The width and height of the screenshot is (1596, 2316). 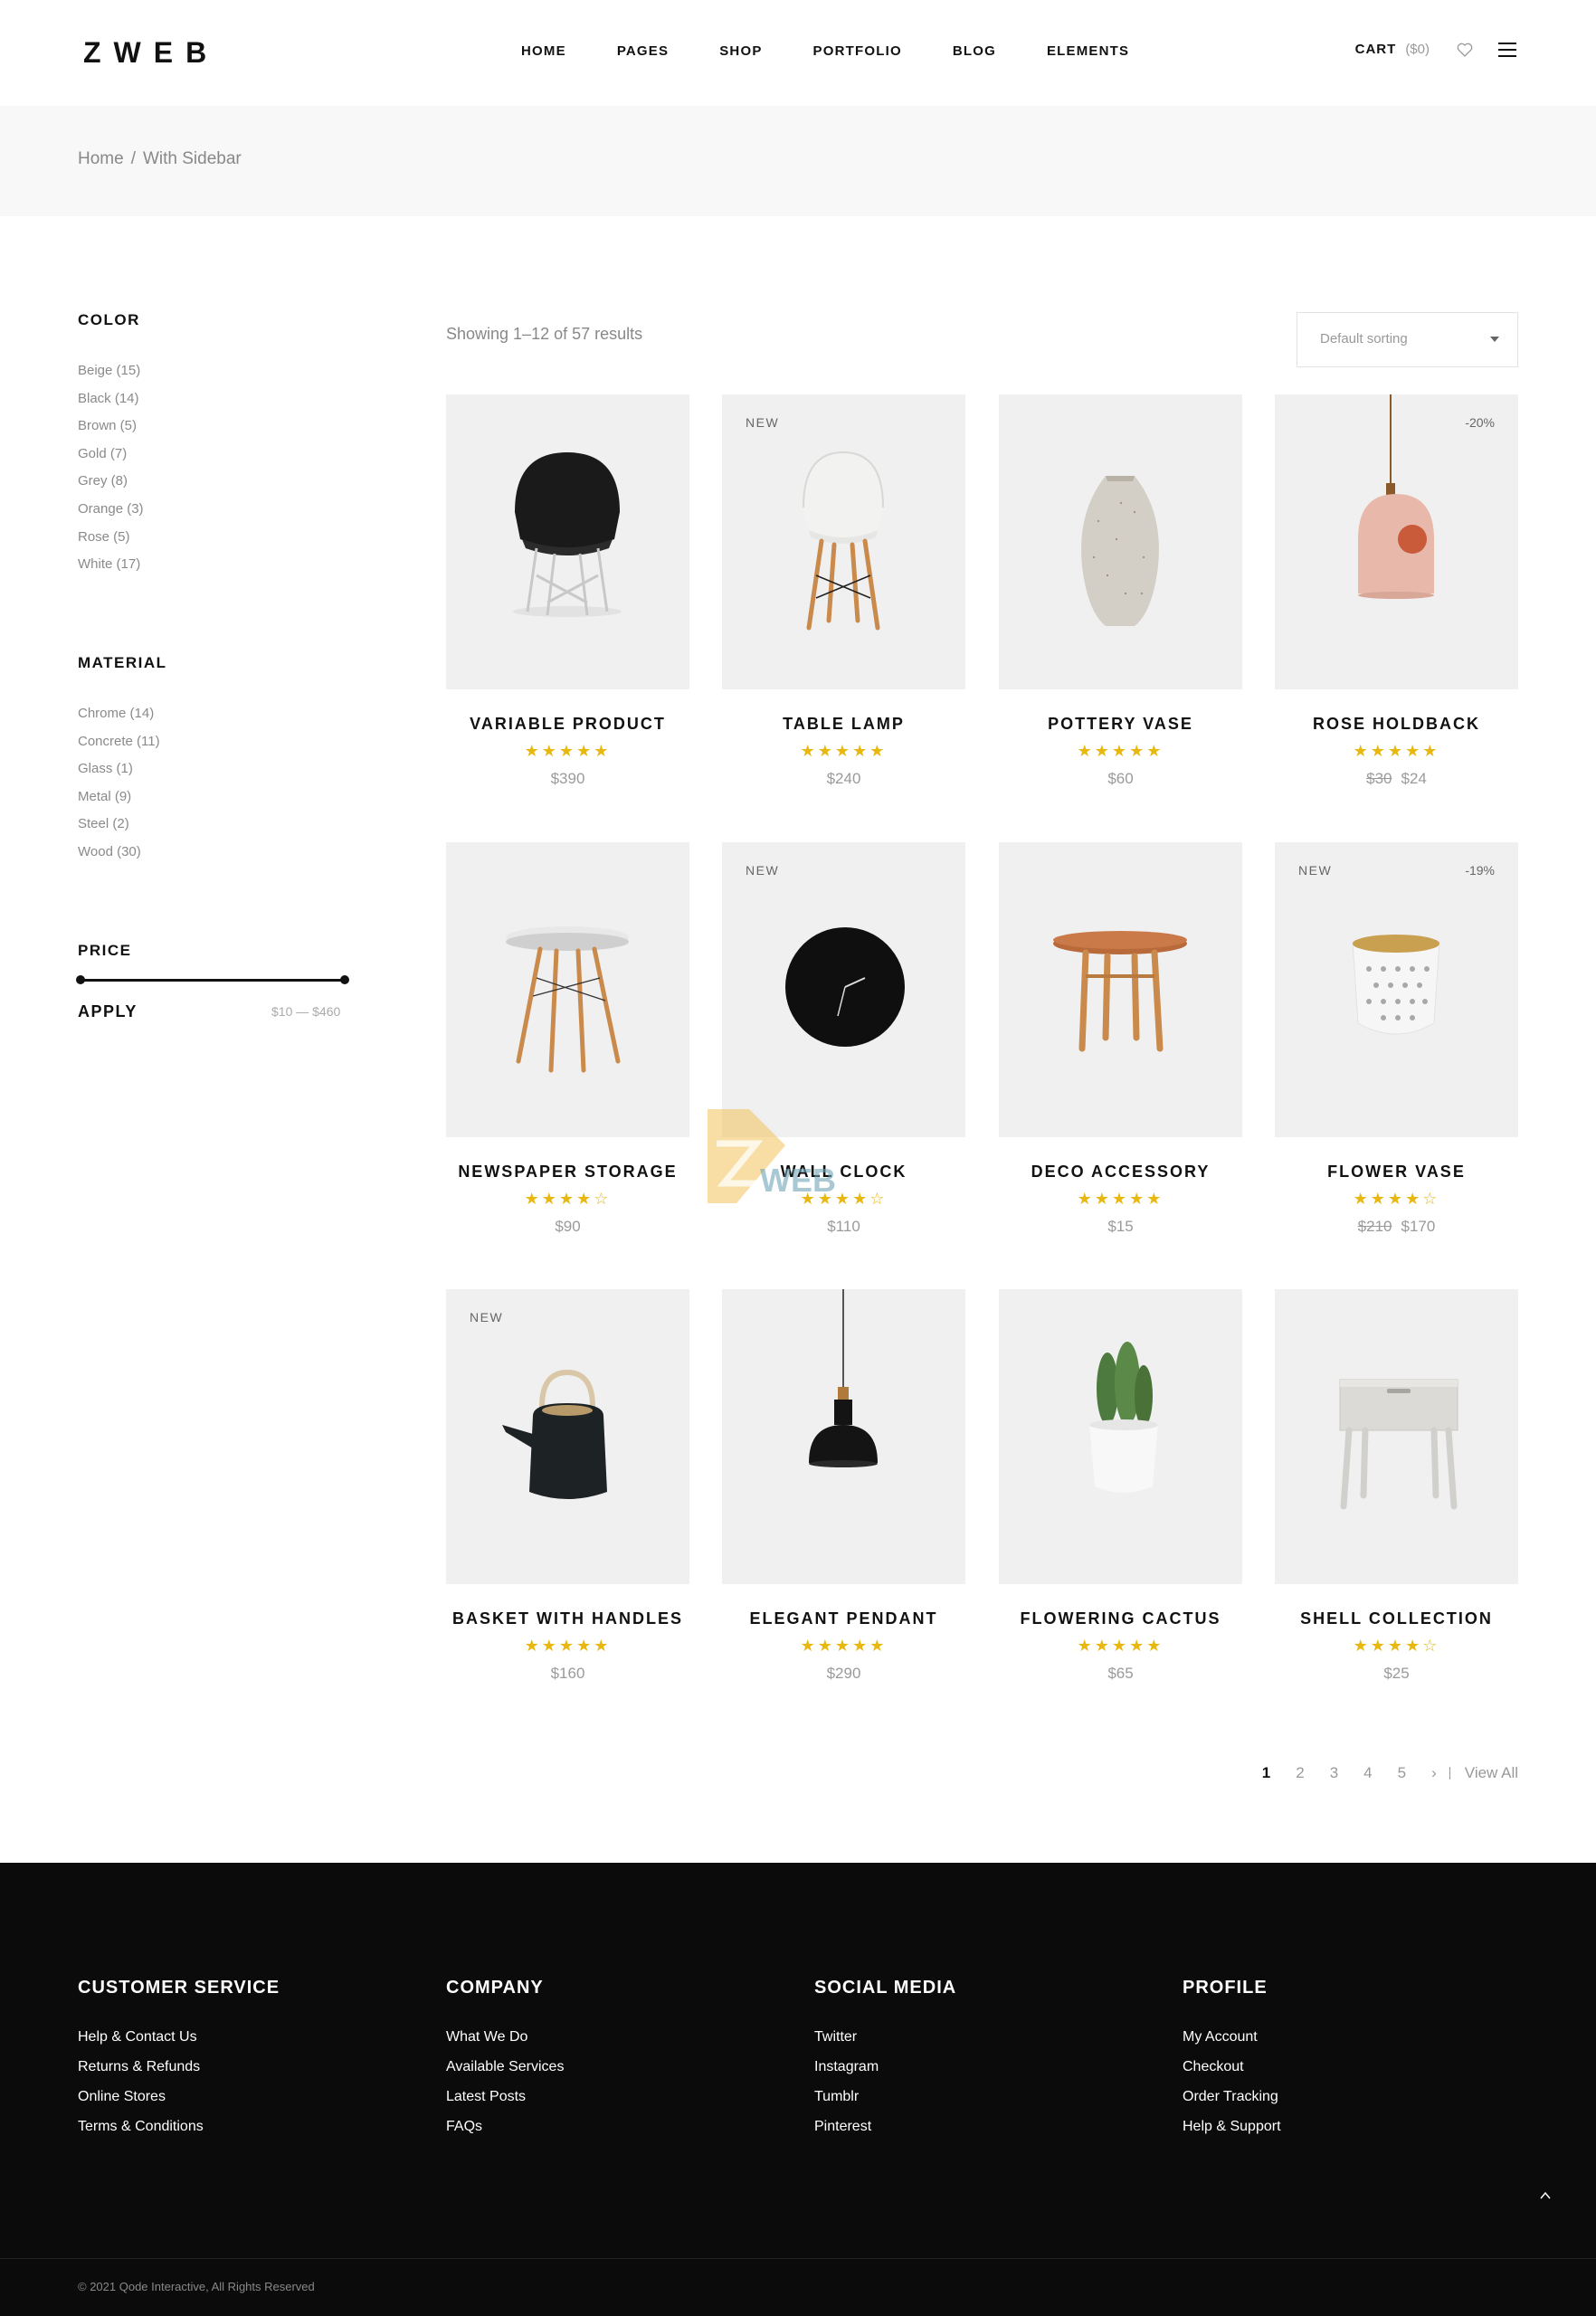 What do you see at coordinates (179, 2037) in the screenshot?
I see `footer-link: Help & Contact Us` at bounding box center [179, 2037].